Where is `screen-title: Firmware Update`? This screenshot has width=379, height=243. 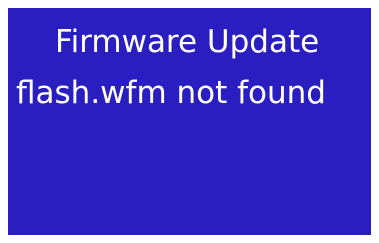
screen-title: Firmware Update is located at coordinates (187, 42).